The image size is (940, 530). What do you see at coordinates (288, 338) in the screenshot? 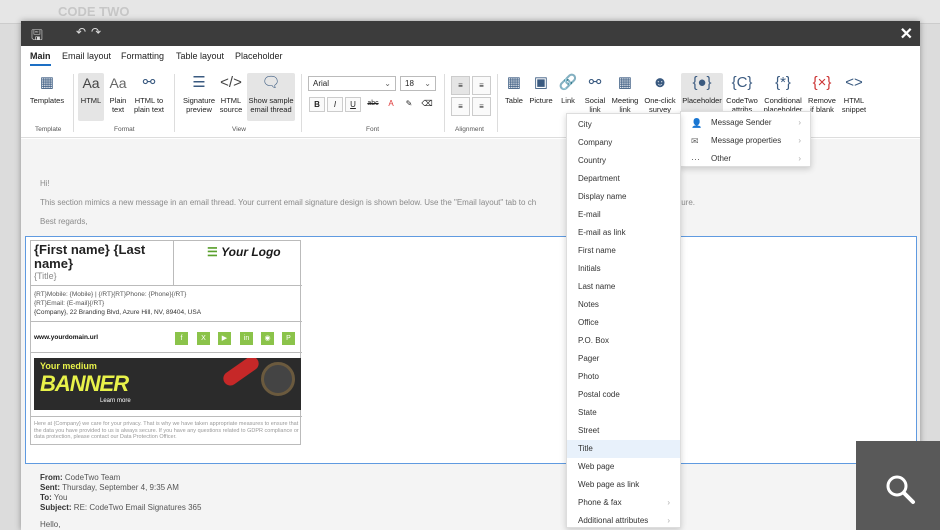
I see `pinterest-icon: P` at bounding box center [288, 338].